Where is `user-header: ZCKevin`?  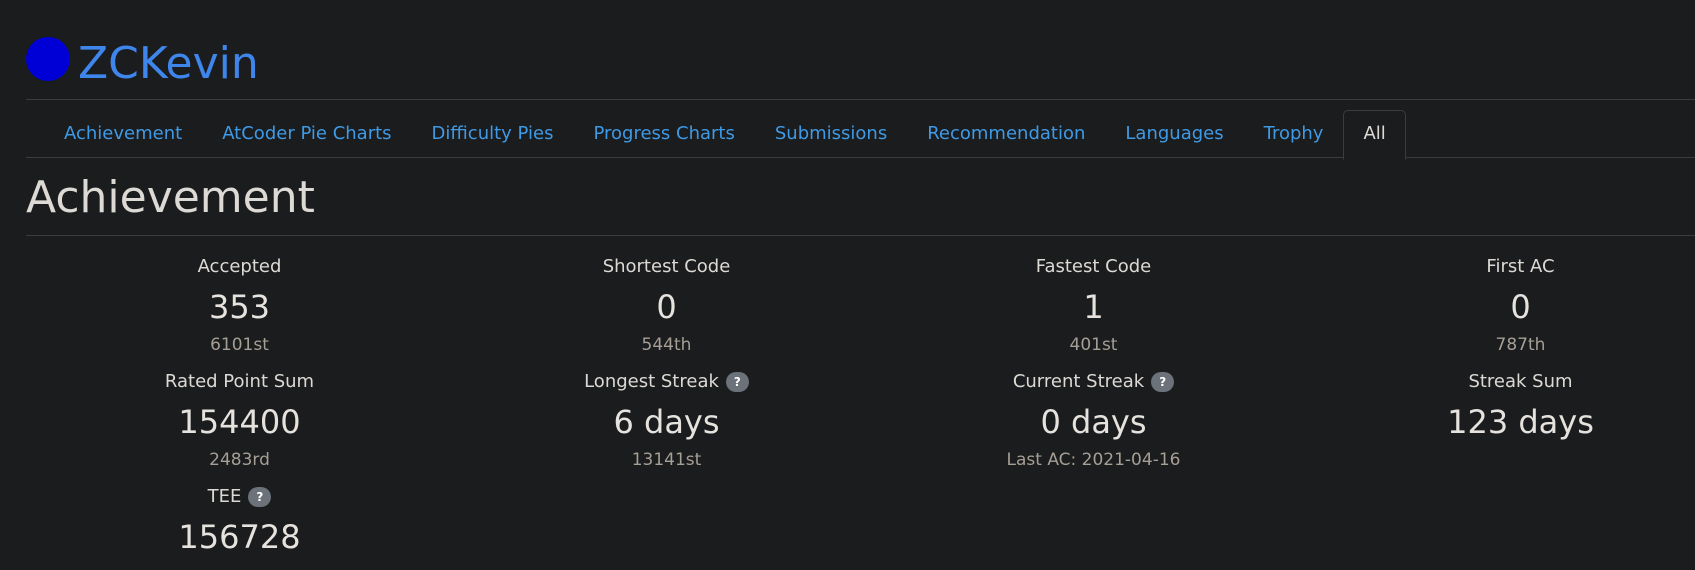
user-header: ZCKevin is located at coordinates (142, 64).